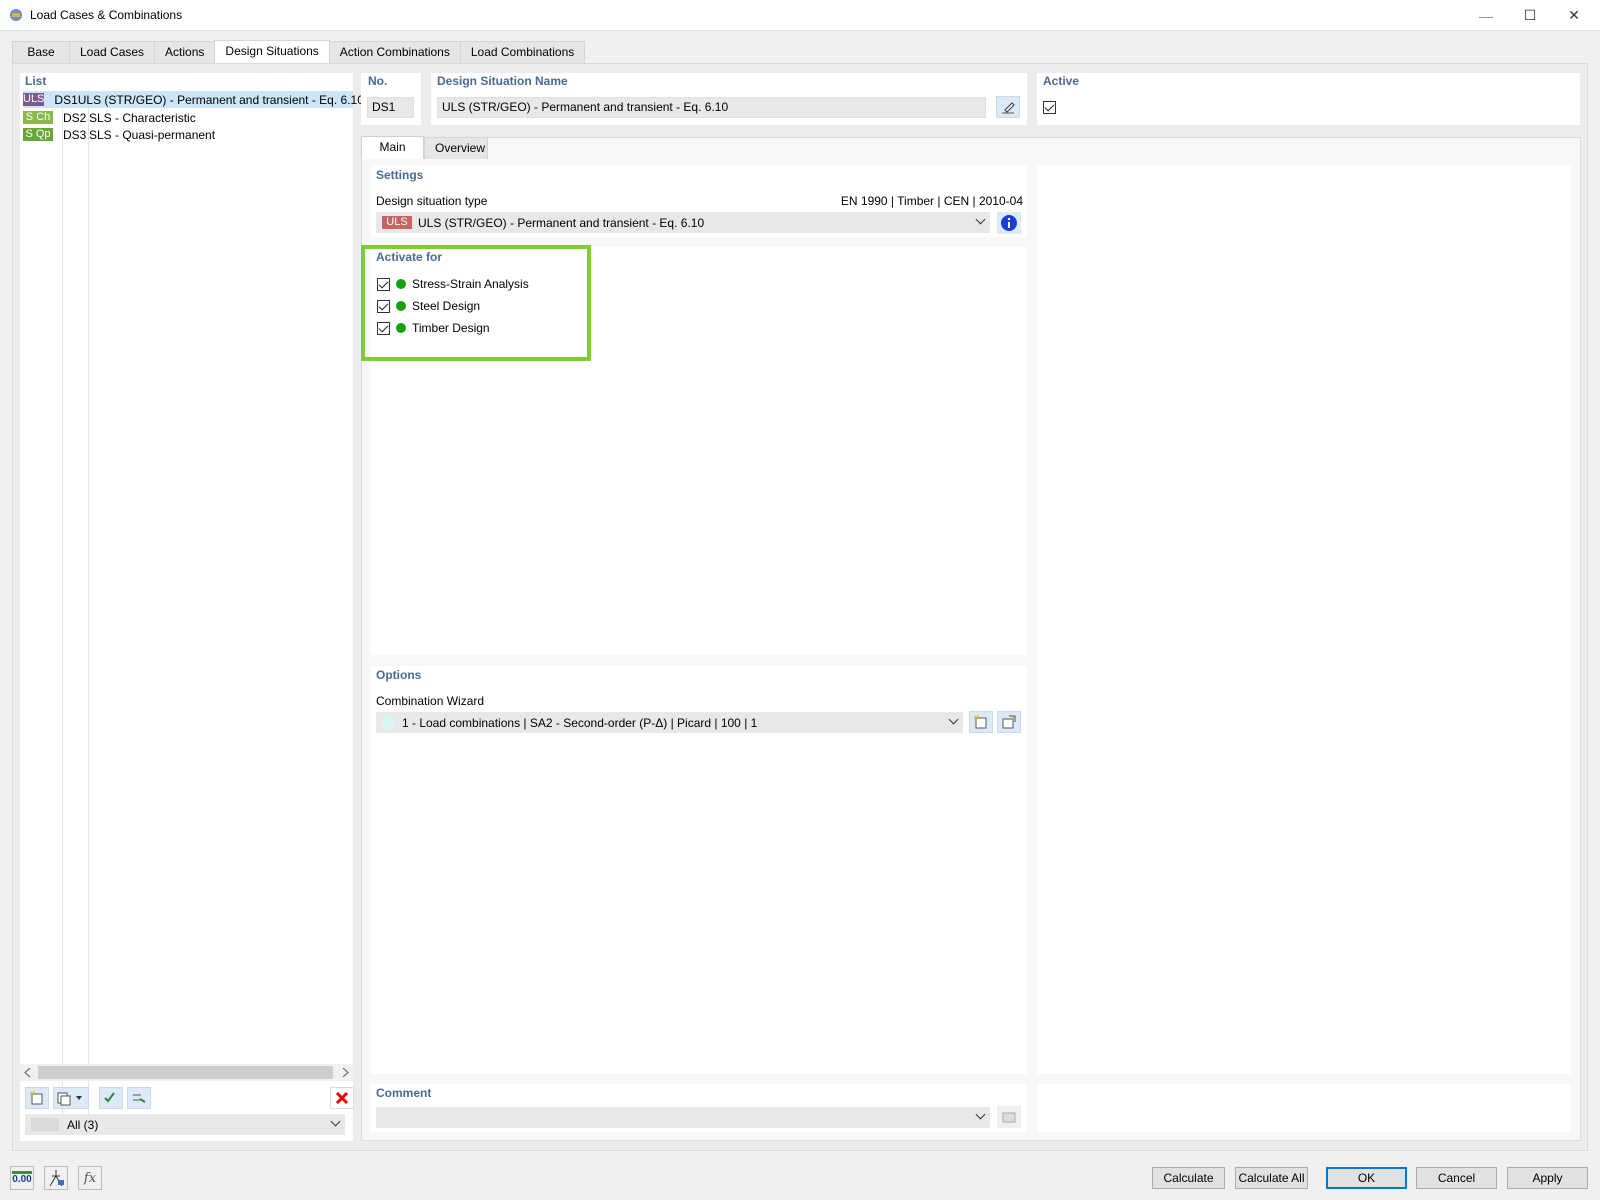 The width and height of the screenshot is (1600, 1200). Describe the element at coordinates (1188, 1178) in the screenshot. I see `calculate-button: Calculate` at that location.